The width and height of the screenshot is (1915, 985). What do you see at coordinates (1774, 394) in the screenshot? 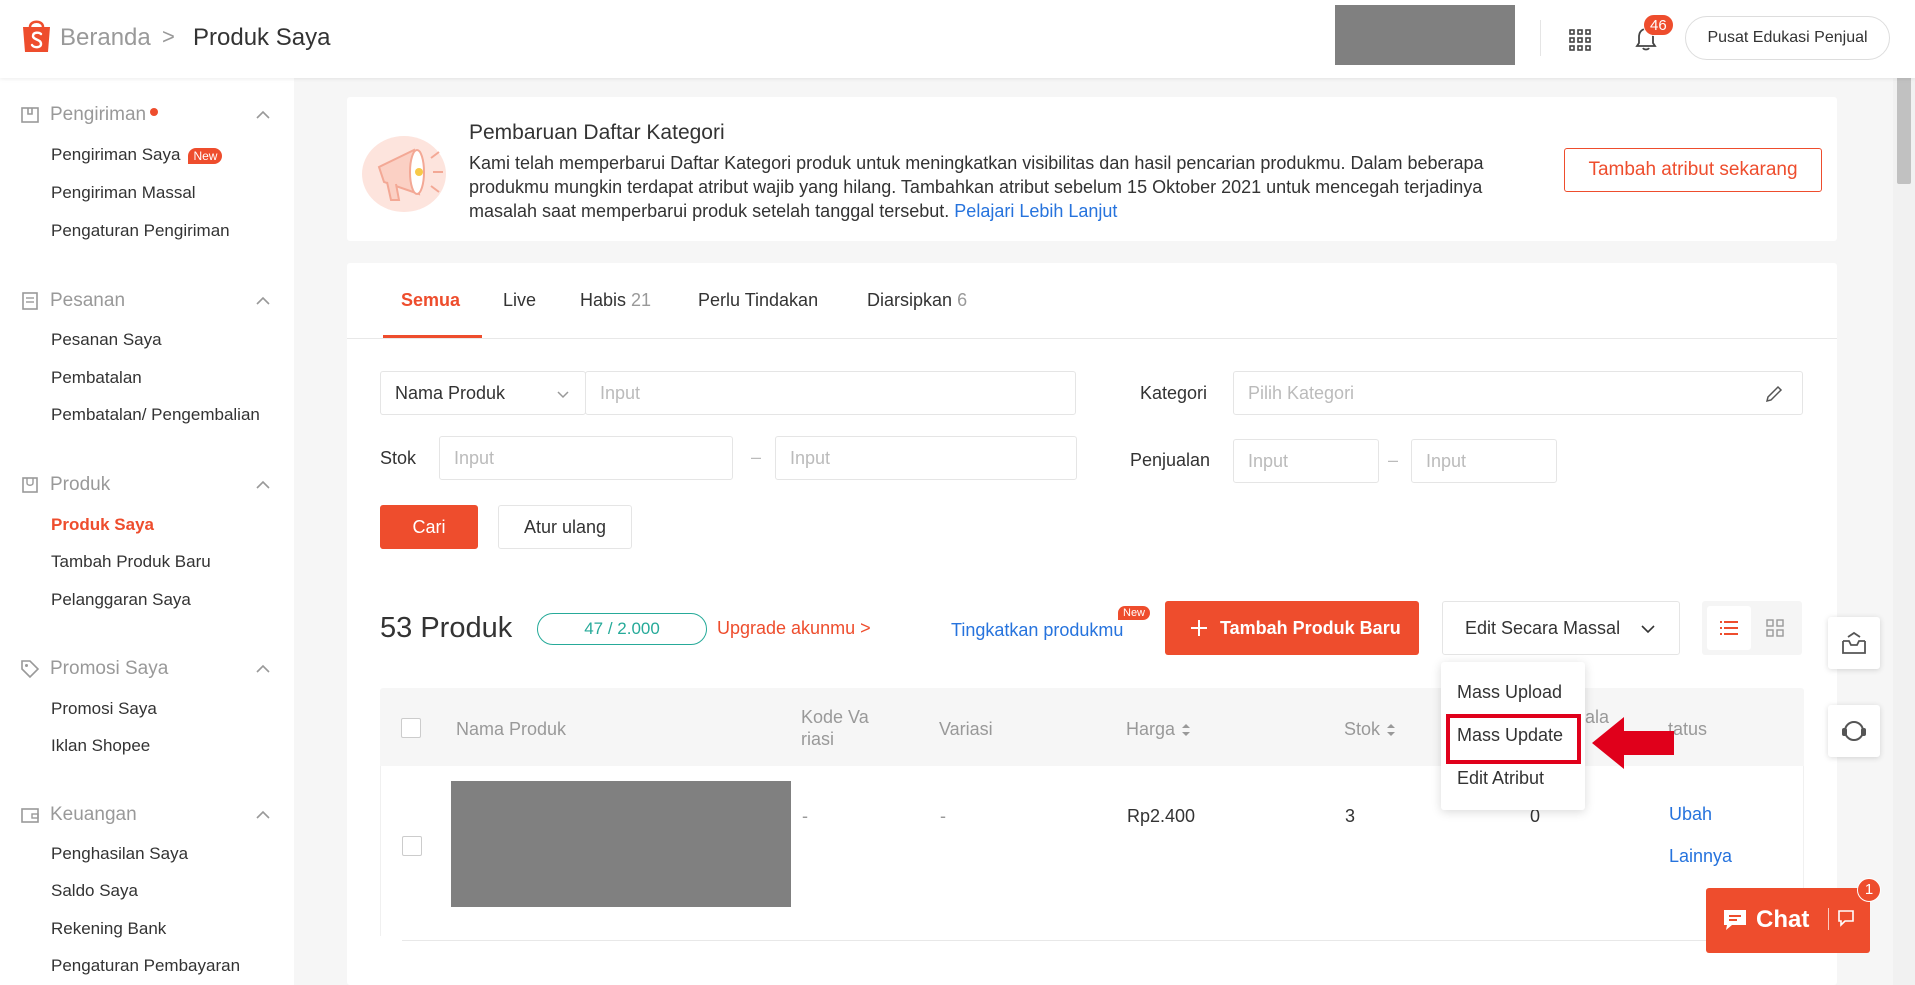
I see `pencil-icon` at bounding box center [1774, 394].